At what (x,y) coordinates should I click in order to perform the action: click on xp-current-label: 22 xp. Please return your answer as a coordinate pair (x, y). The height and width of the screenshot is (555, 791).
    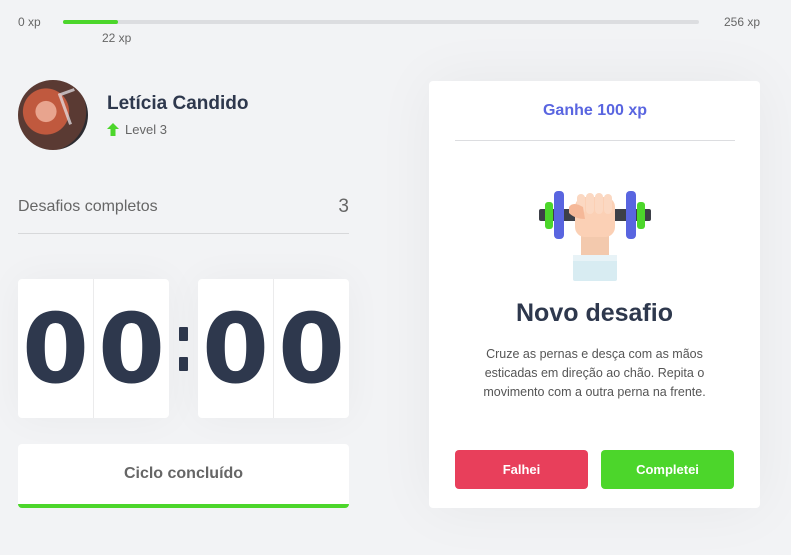
    Looking at the image, I should click on (116, 38).